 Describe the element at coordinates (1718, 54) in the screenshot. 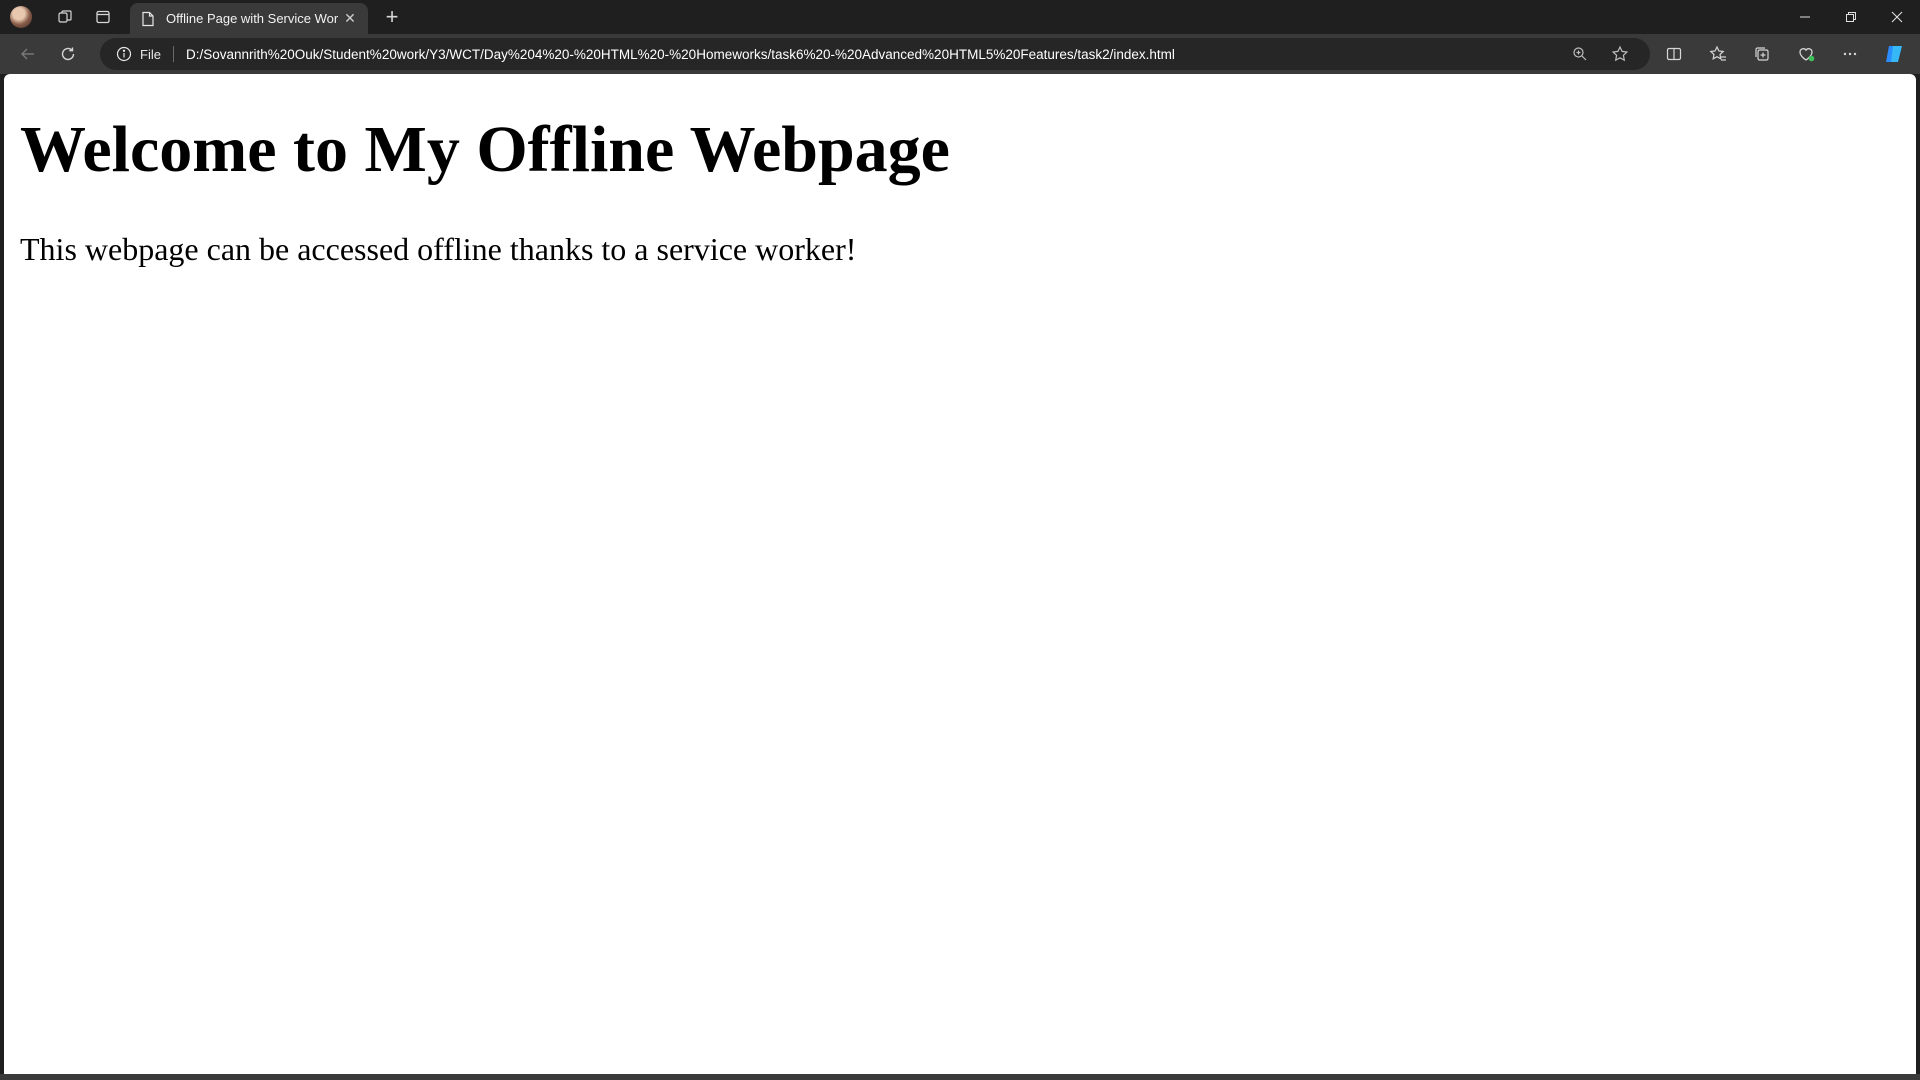

I see `favorites-icon` at that location.